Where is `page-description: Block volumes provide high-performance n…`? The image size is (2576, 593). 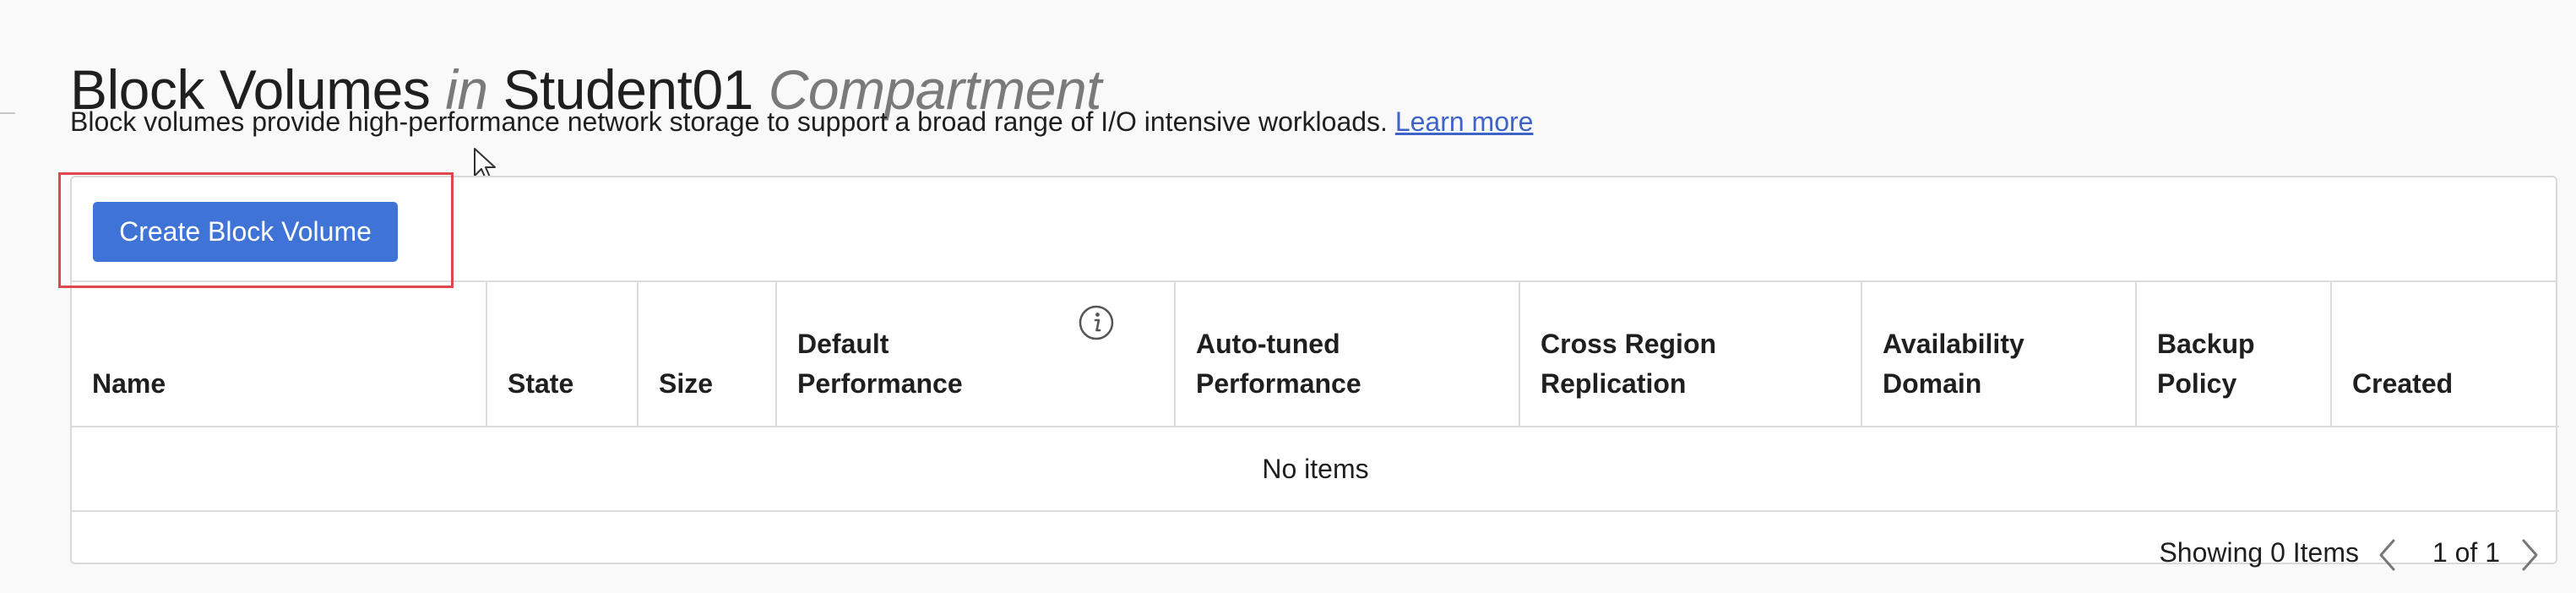 page-description: Block volumes provide high-performance n… is located at coordinates (801, 122).